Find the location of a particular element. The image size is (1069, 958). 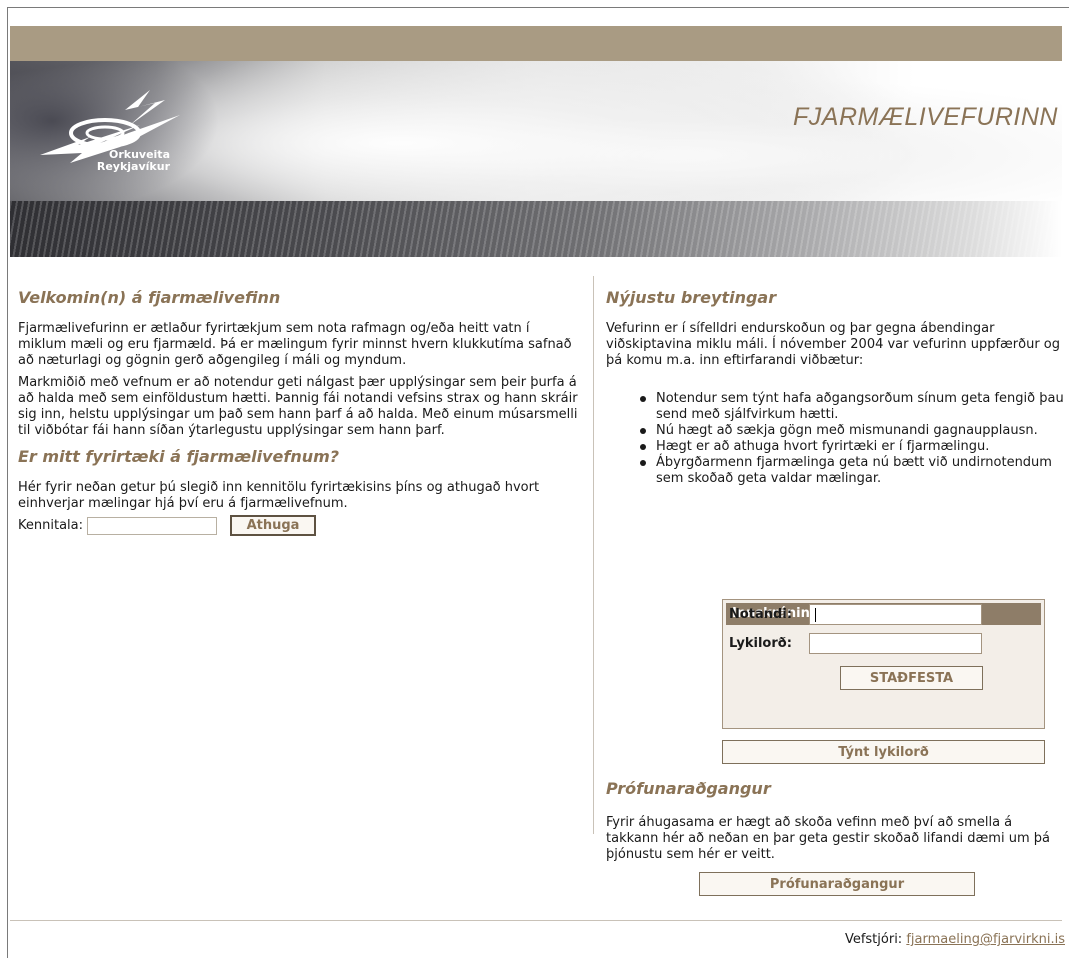

footer: Vefstjóri: fjarmaeling@fjarvirkni.is is located at coordinates (955, 939).